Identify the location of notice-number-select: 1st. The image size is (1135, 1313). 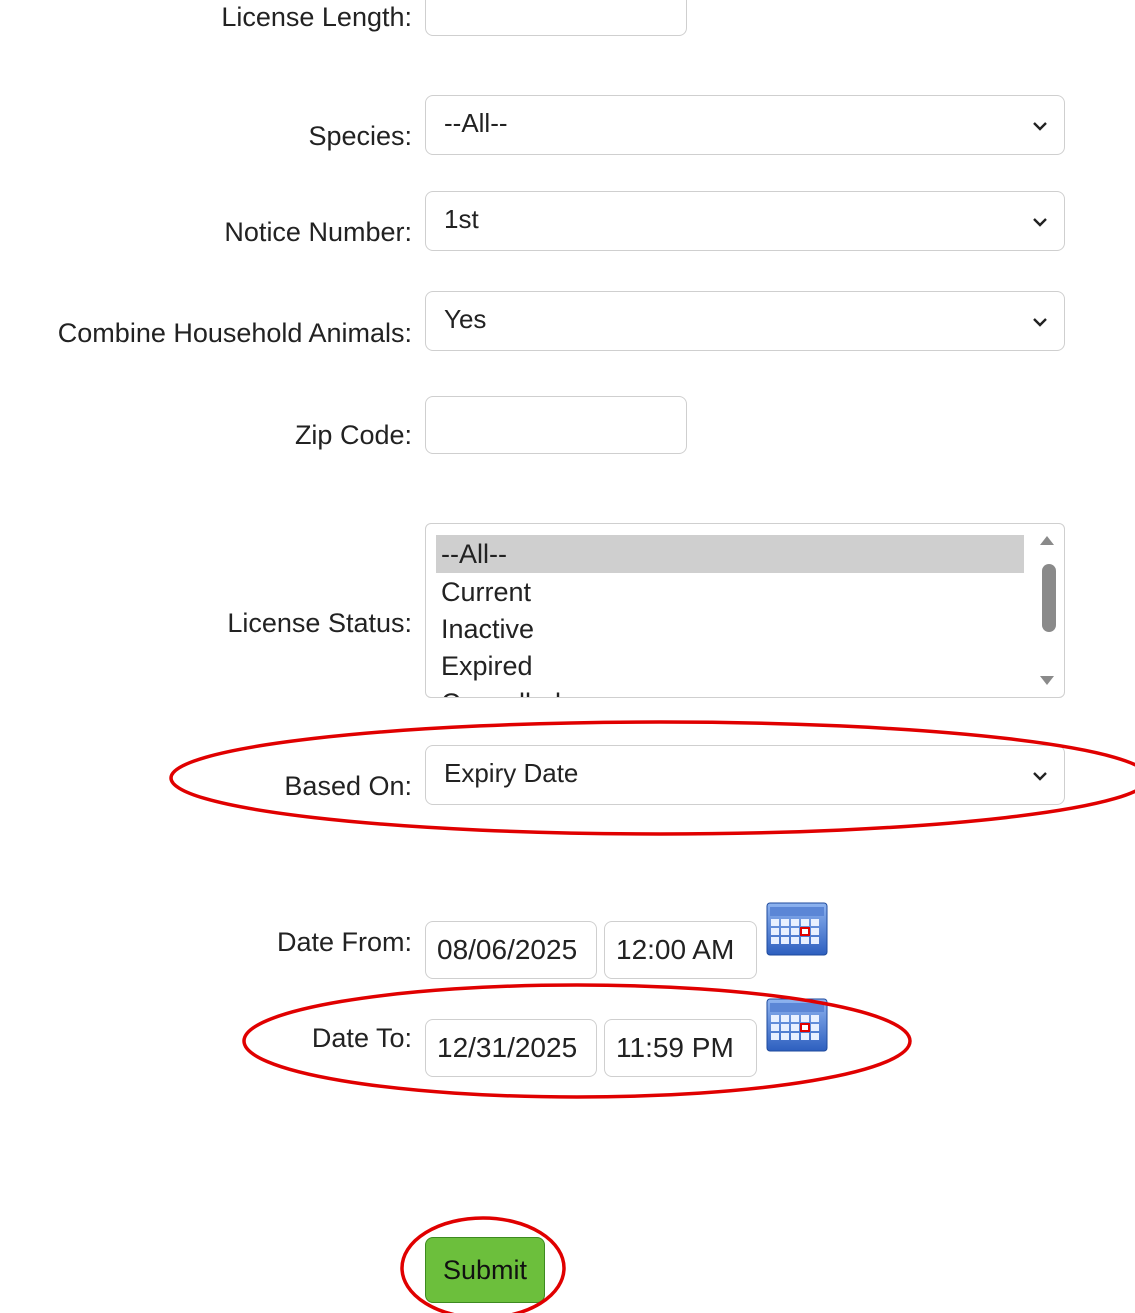
(745, 221).